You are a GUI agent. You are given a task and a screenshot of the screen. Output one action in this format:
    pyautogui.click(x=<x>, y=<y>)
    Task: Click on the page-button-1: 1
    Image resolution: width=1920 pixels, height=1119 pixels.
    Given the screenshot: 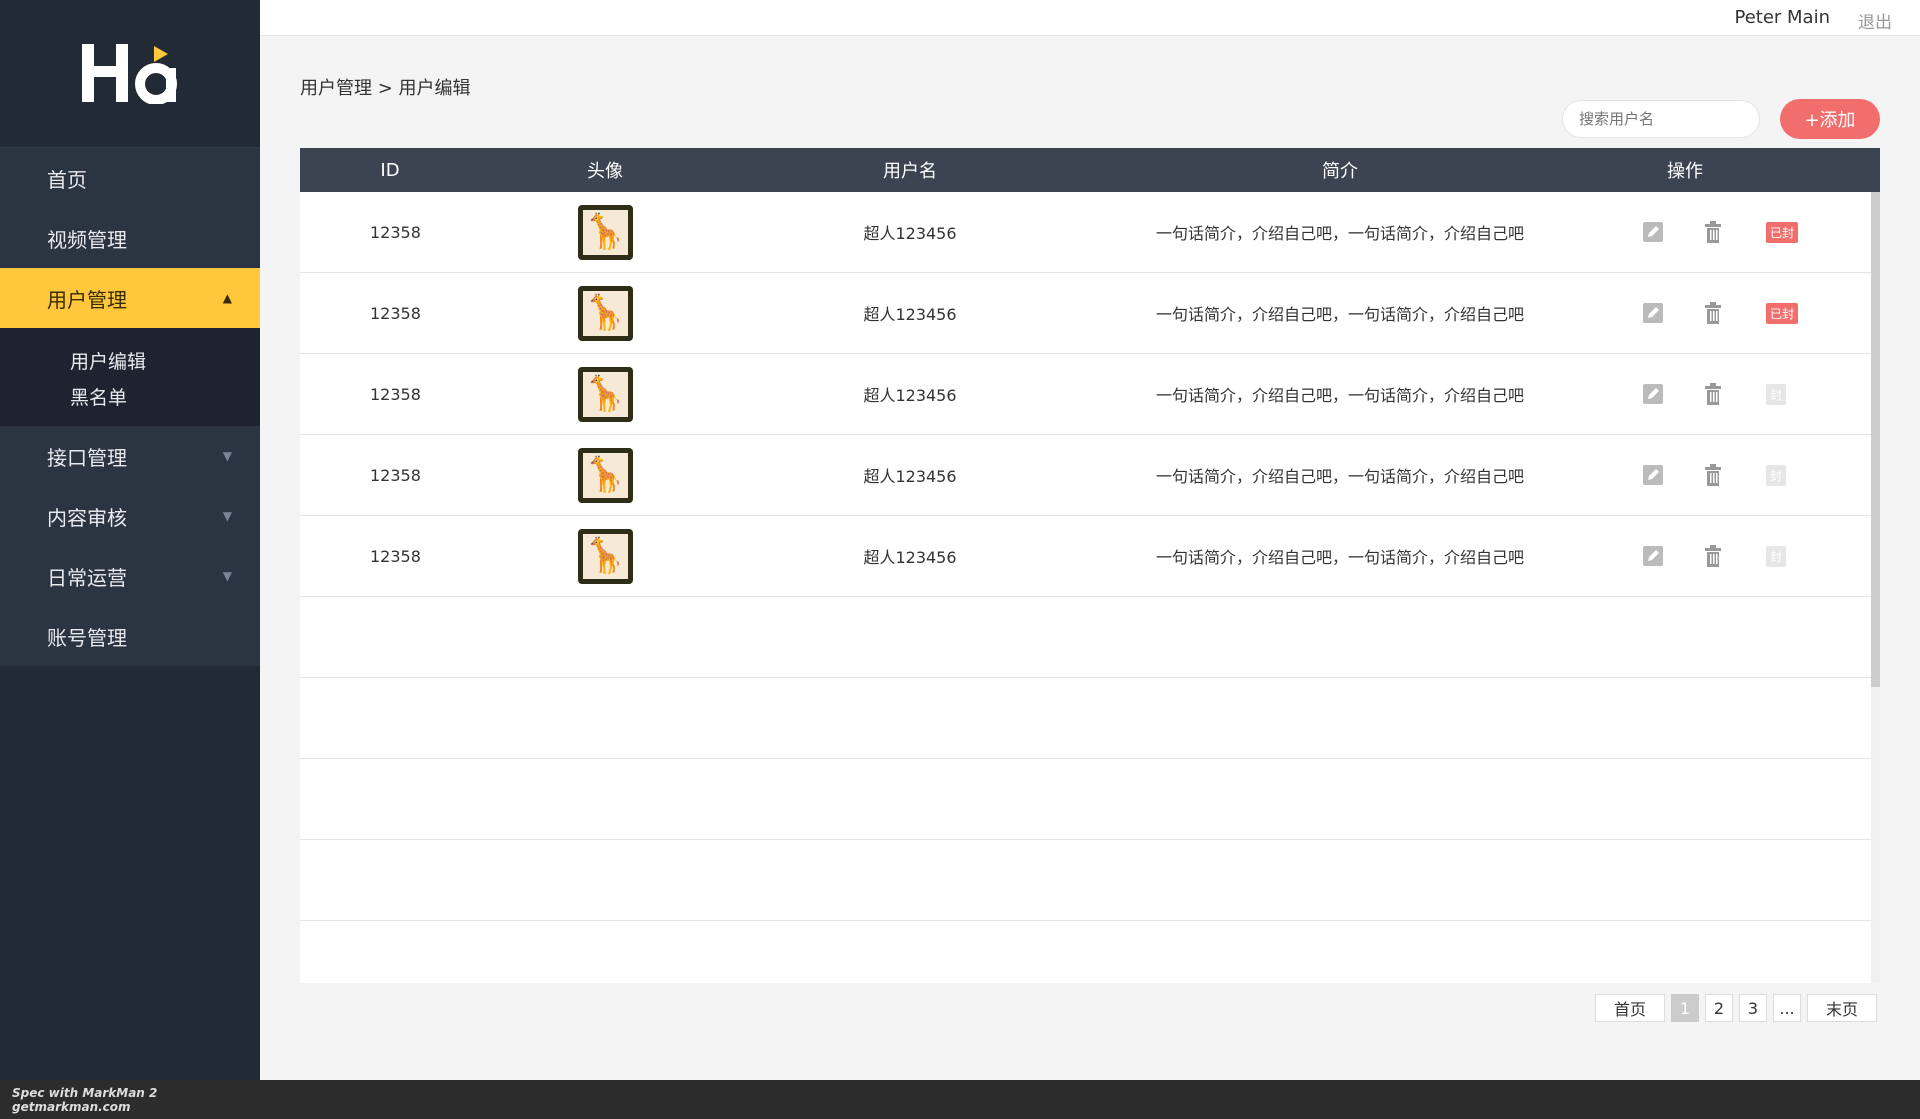 What is the action you would take?
    pyautogui.click(x=1685, y=1008)
    